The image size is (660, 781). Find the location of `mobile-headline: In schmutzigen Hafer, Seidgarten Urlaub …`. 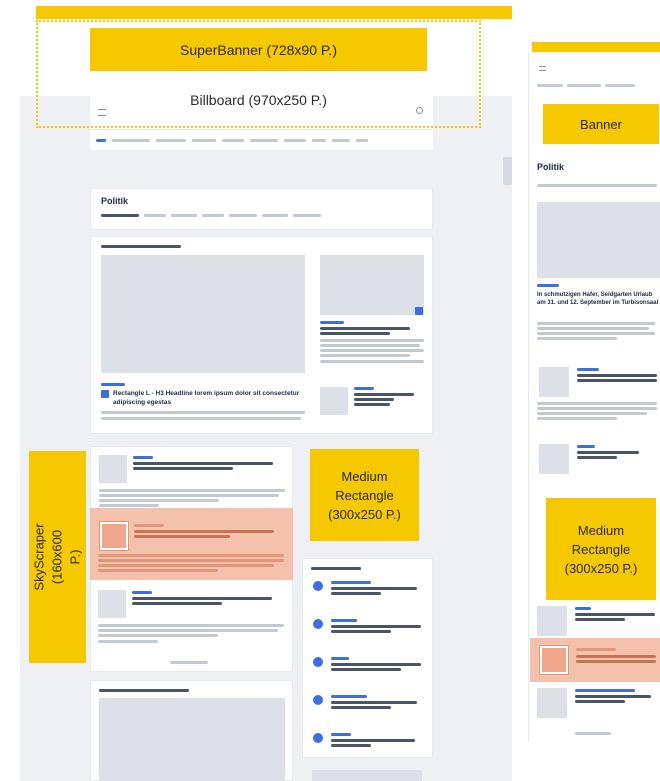

mobile-headline: In schmutzigen Hafer, Seidgarten Urlaub … is located at coordinates (598, 299).